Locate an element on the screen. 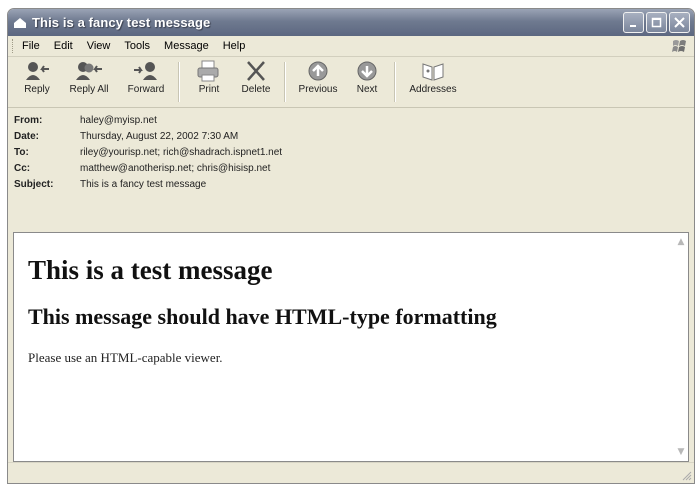  forward-icon is located at coordinates (145, 71).